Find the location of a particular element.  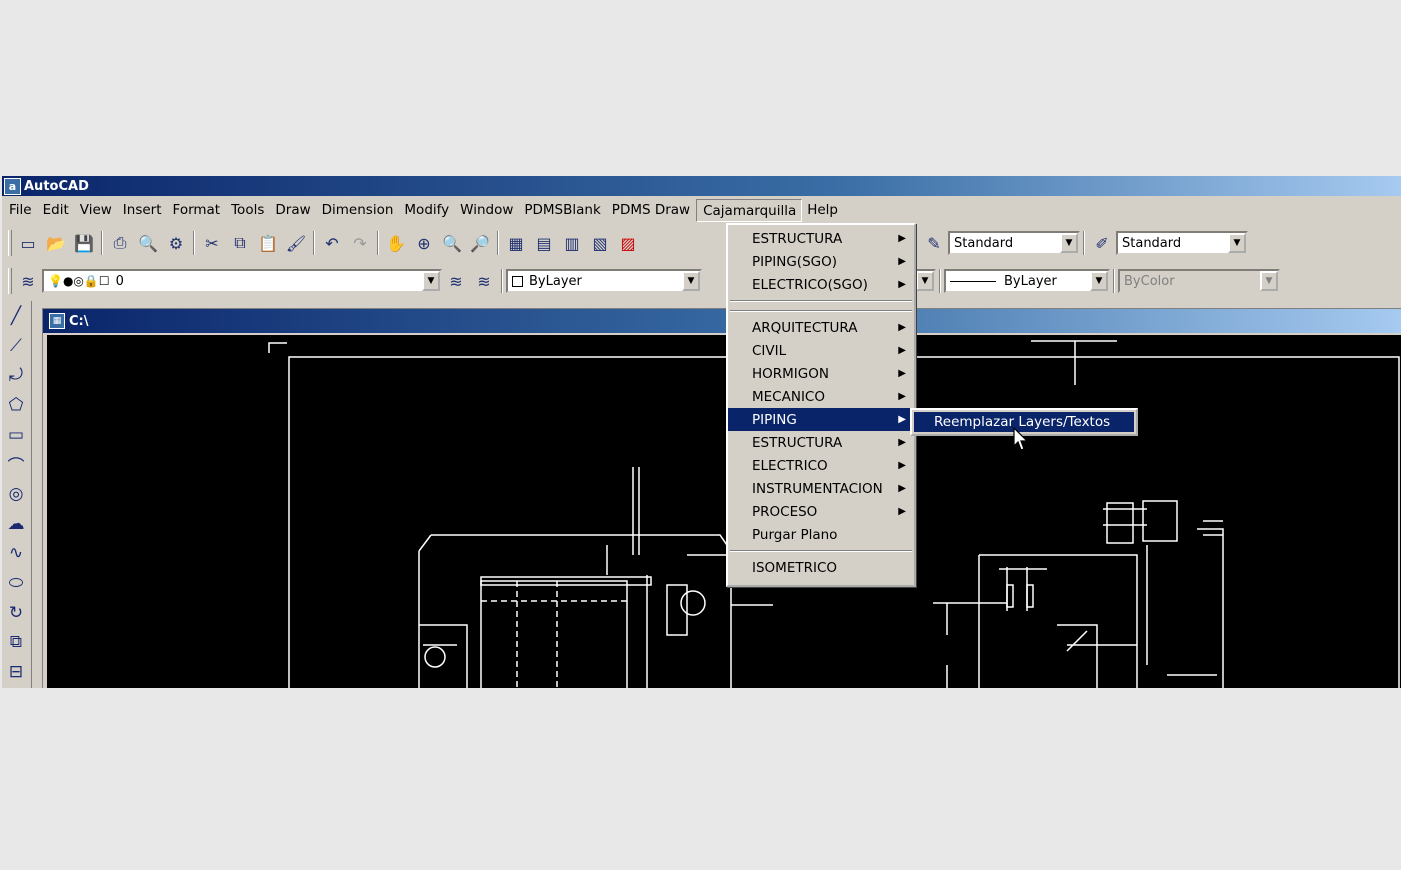

arc-icon: ⌒ is located at coordinates (16, 464).